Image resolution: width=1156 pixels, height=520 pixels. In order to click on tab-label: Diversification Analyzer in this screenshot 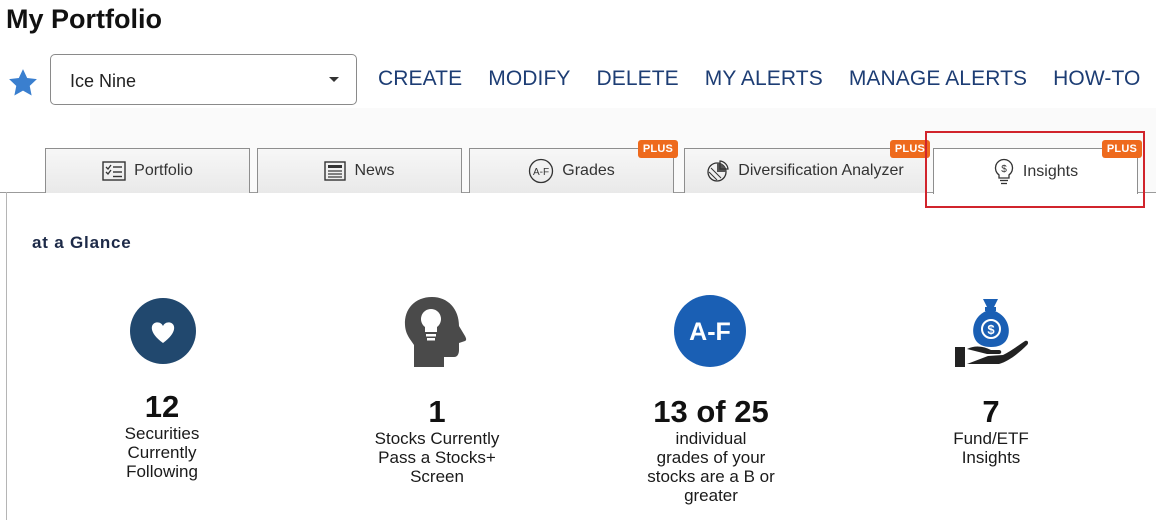, I will do `click(821, 170)`.